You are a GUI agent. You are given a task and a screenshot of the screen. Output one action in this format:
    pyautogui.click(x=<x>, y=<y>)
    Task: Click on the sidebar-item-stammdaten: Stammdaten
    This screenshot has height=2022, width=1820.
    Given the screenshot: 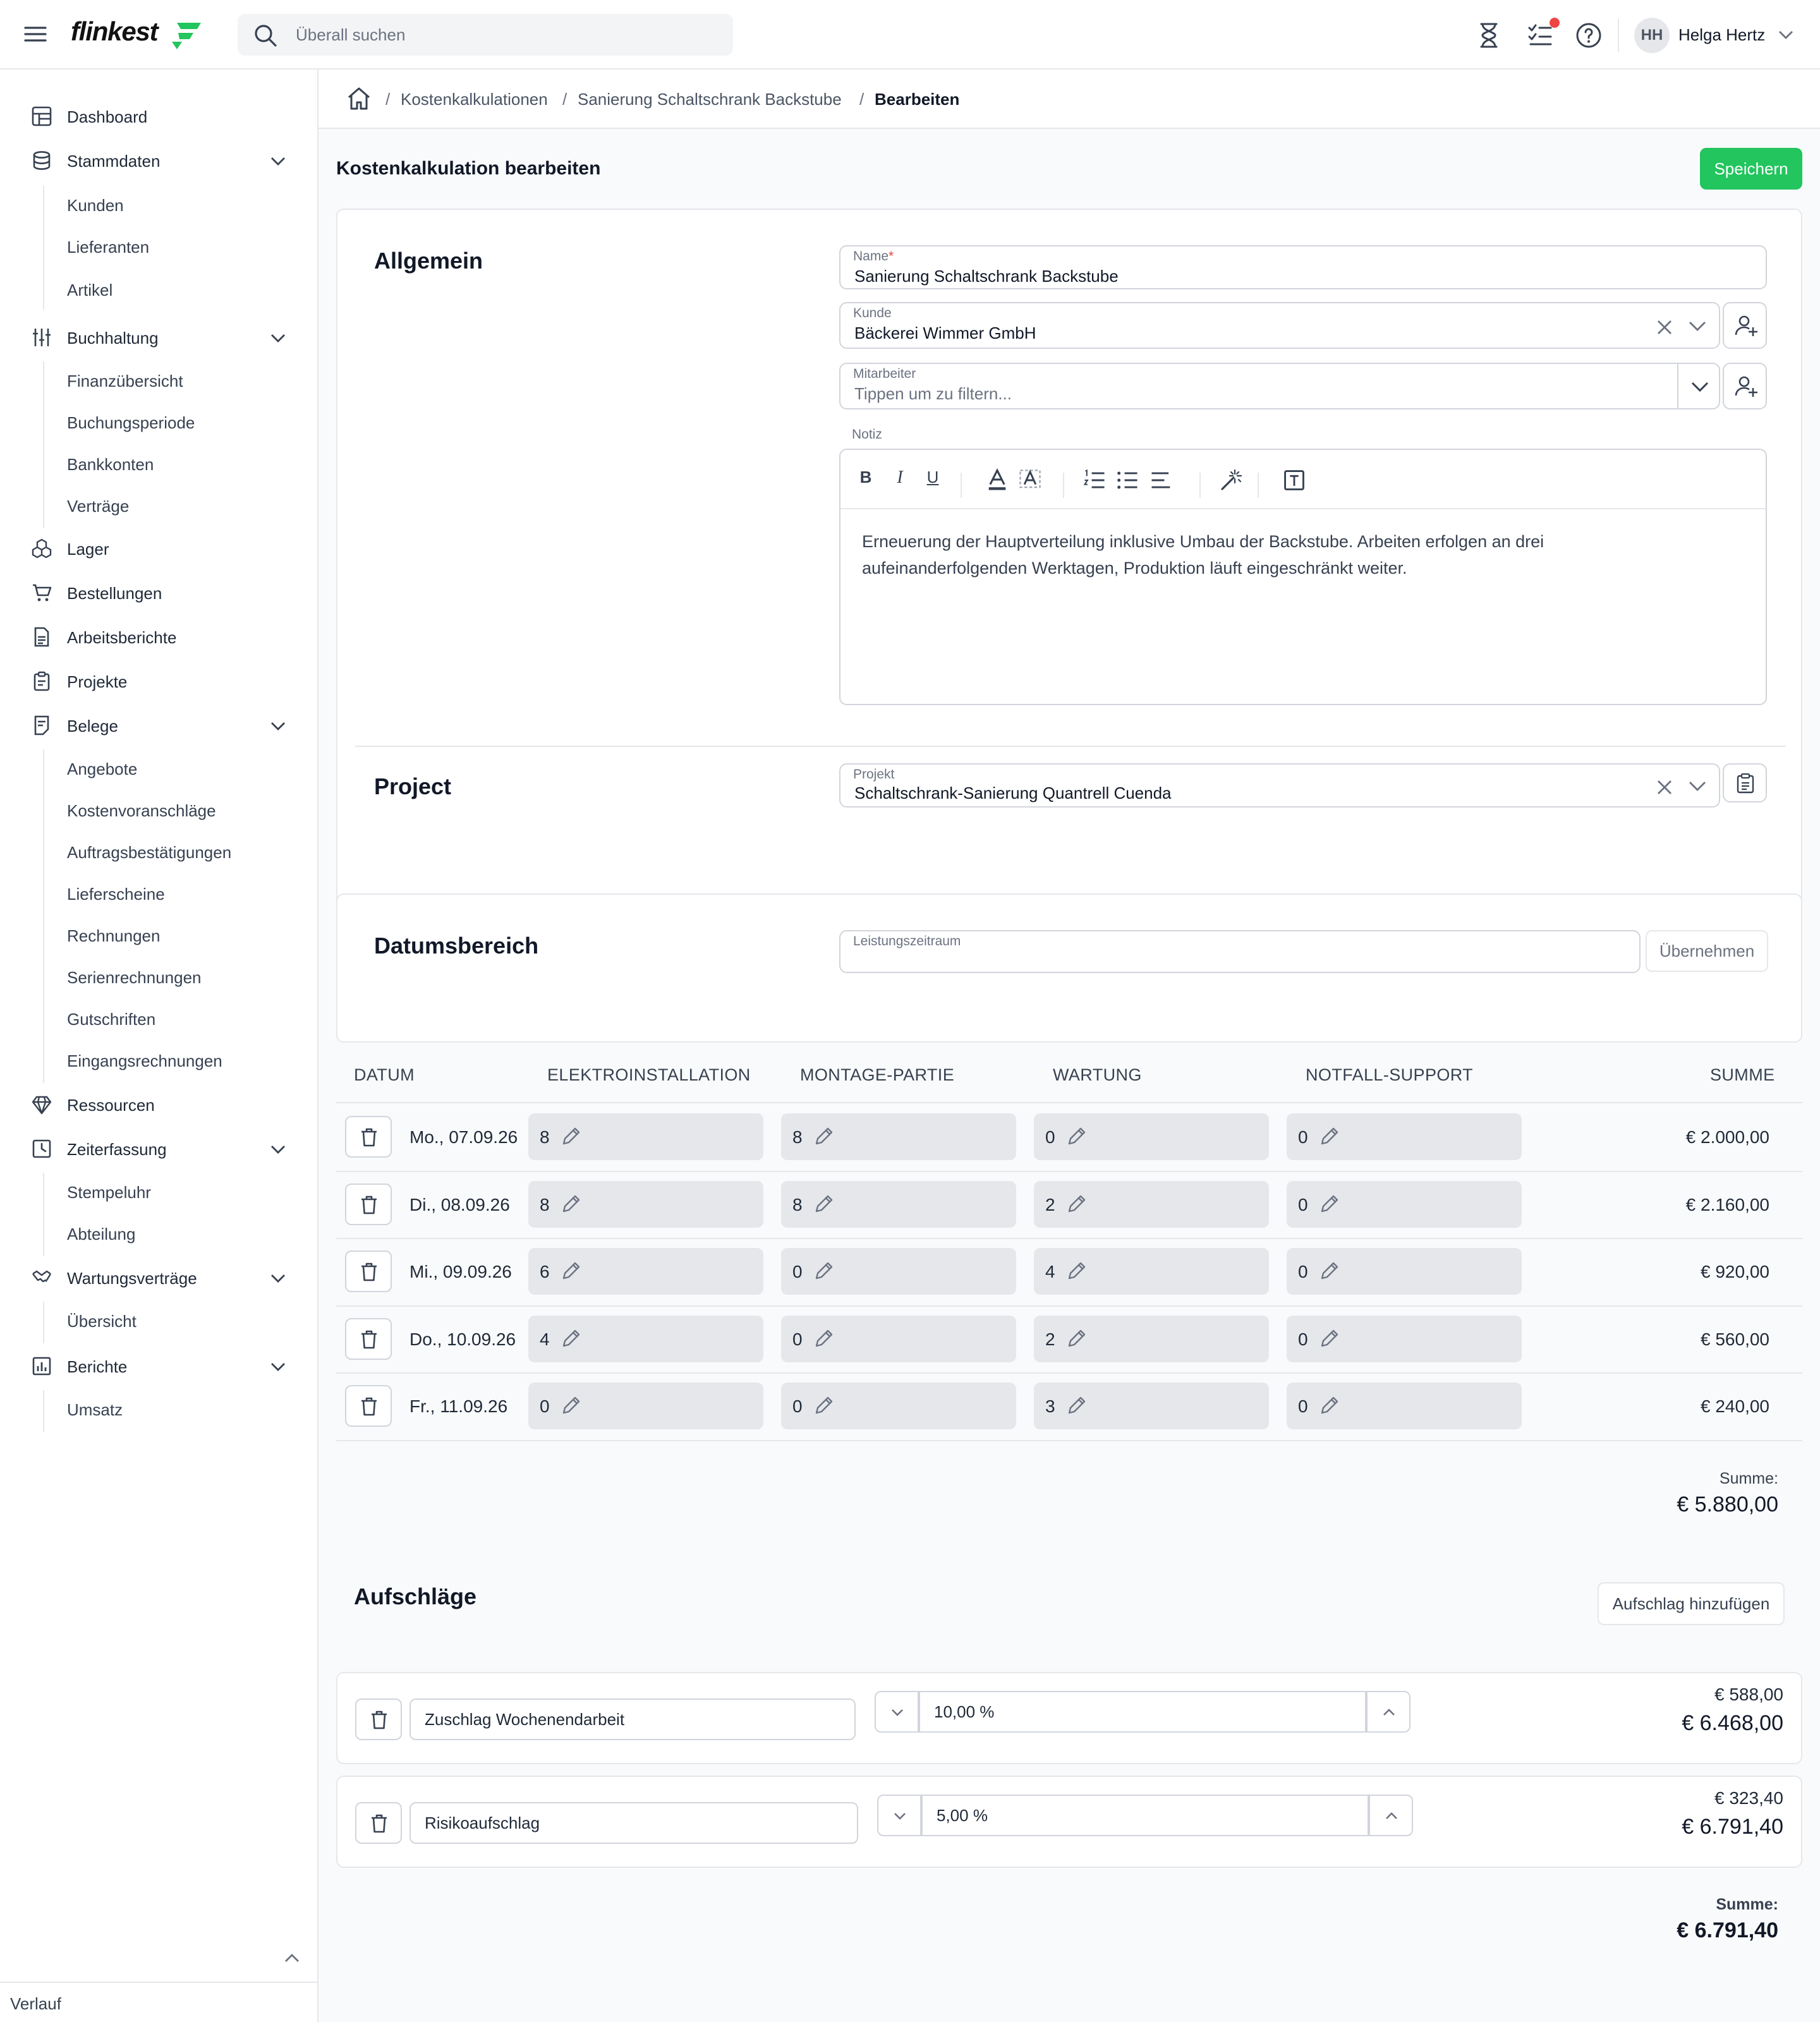 What is the action you would take?
    pyautogui.click(x=158, y=160)
    